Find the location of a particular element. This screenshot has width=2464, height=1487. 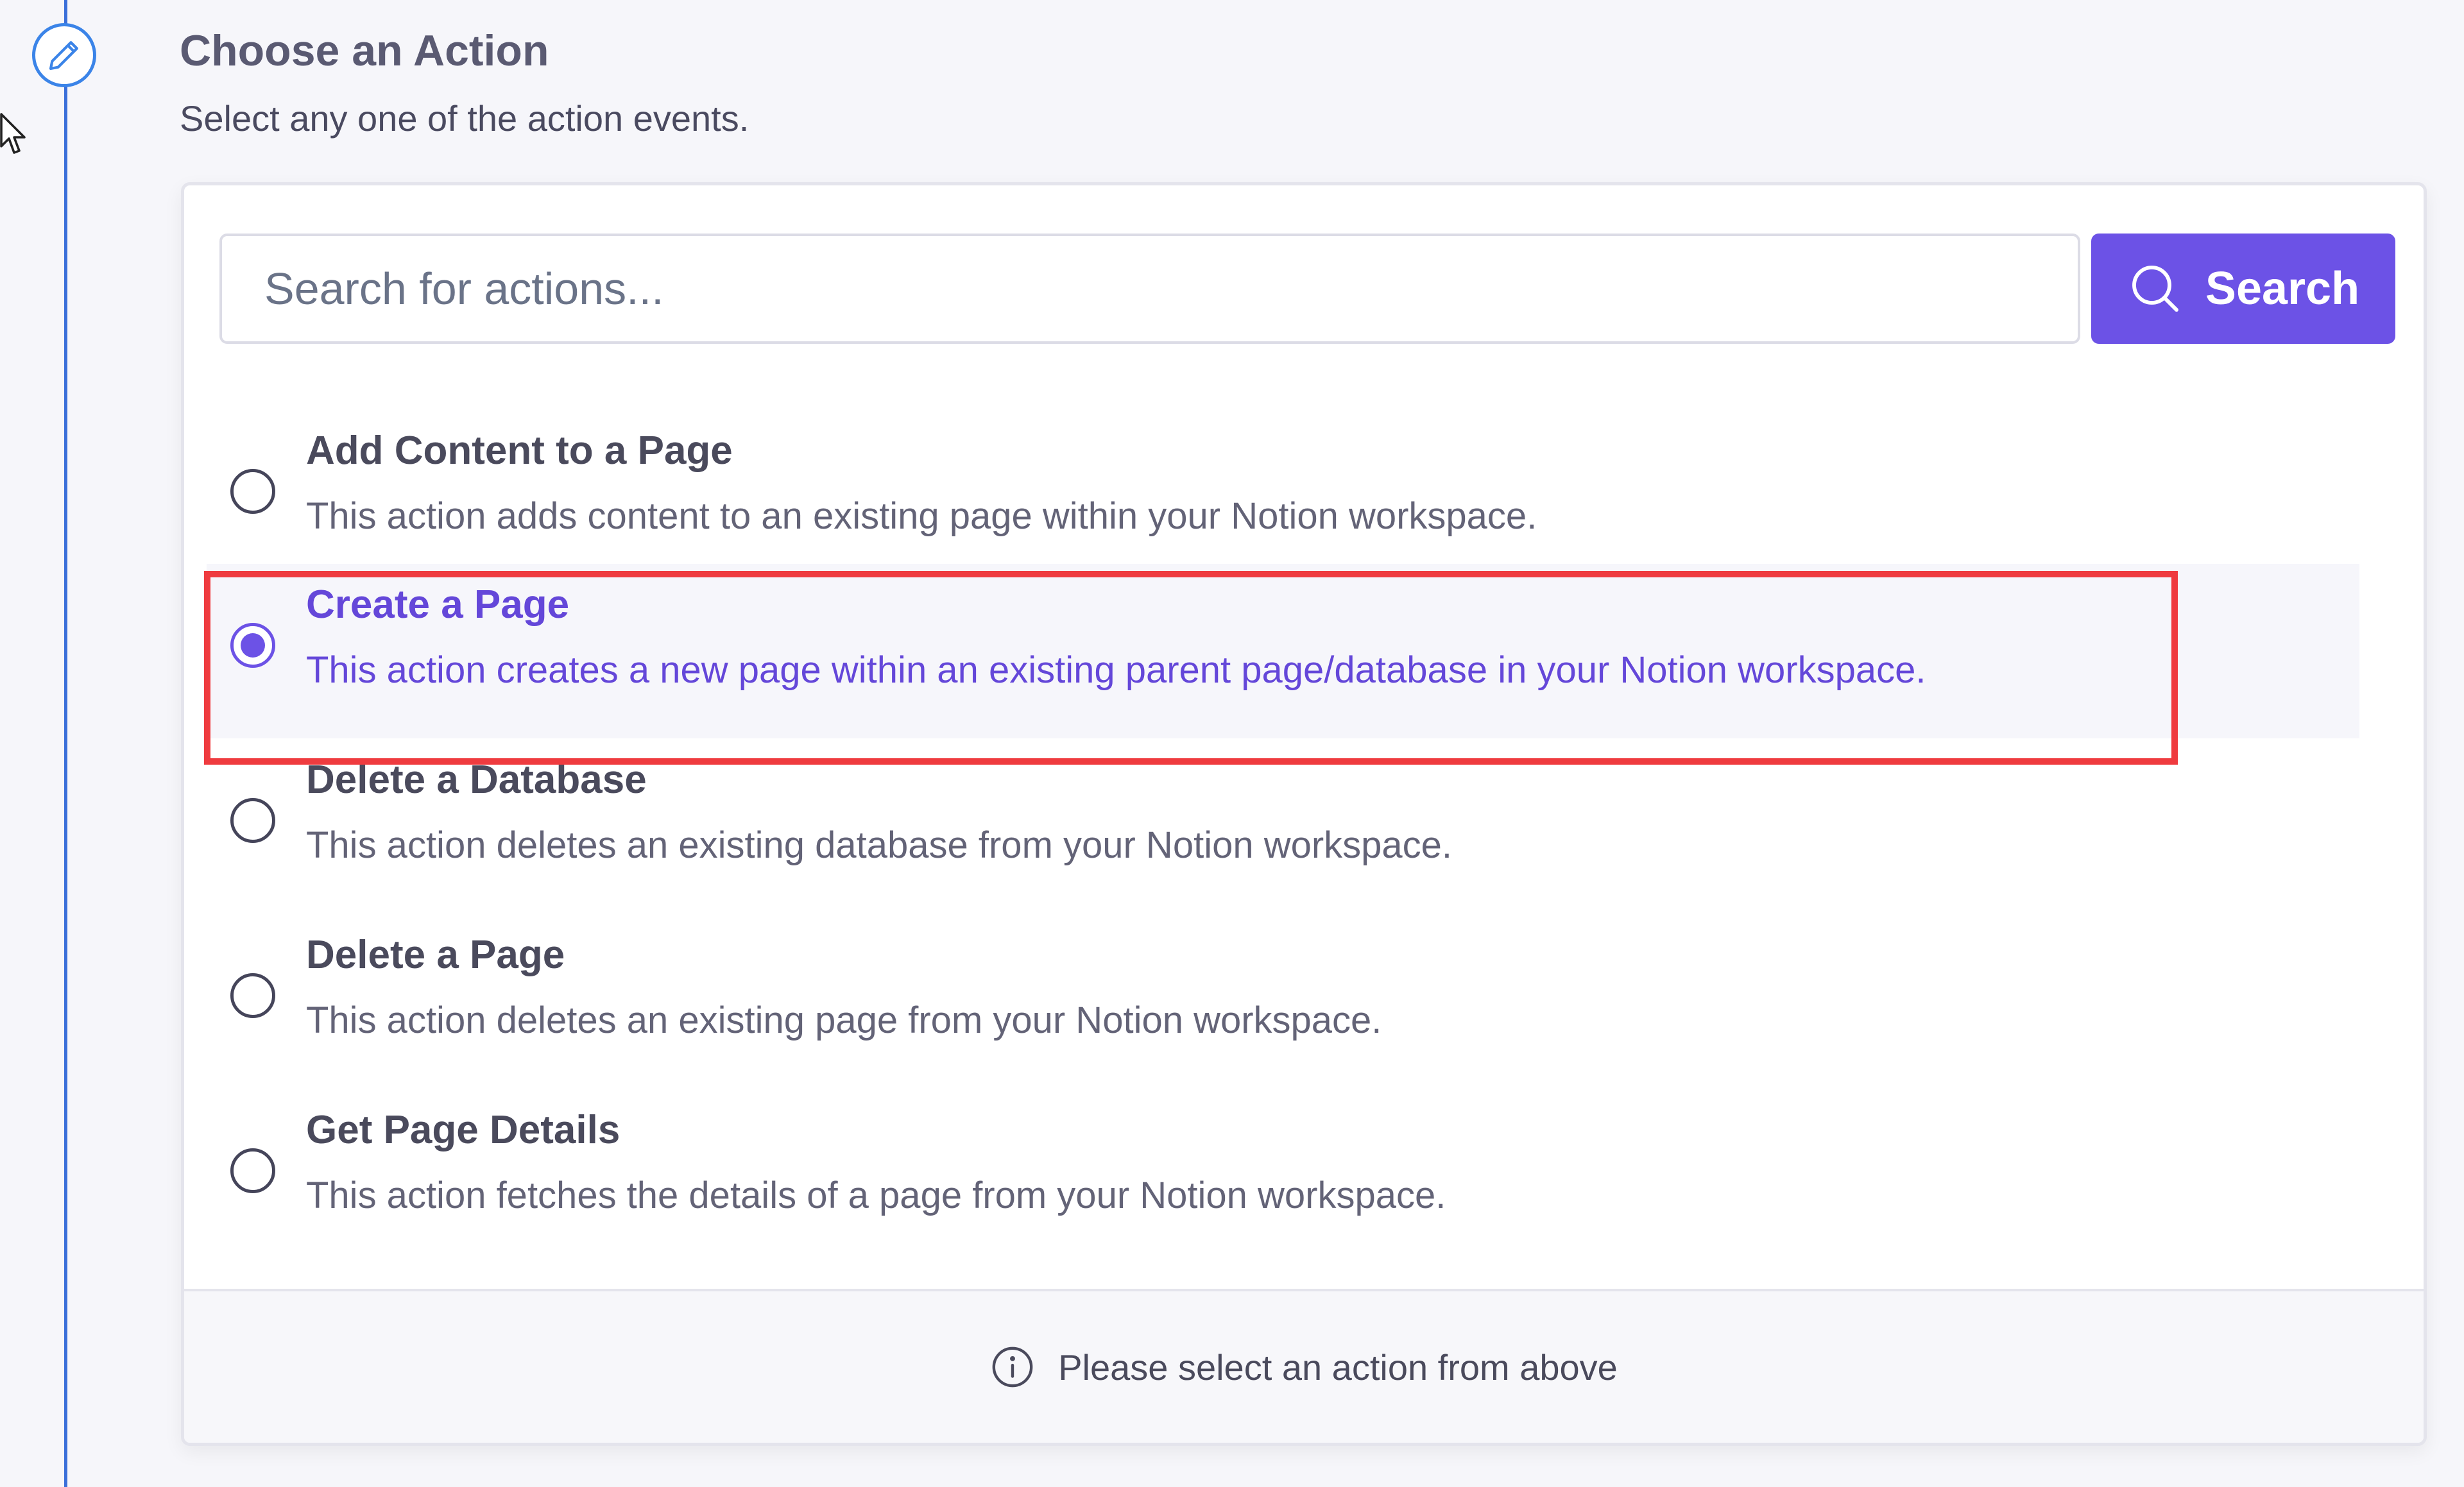

step-subtitle: Select any one of the action events. is located at coordinates (465, 119).